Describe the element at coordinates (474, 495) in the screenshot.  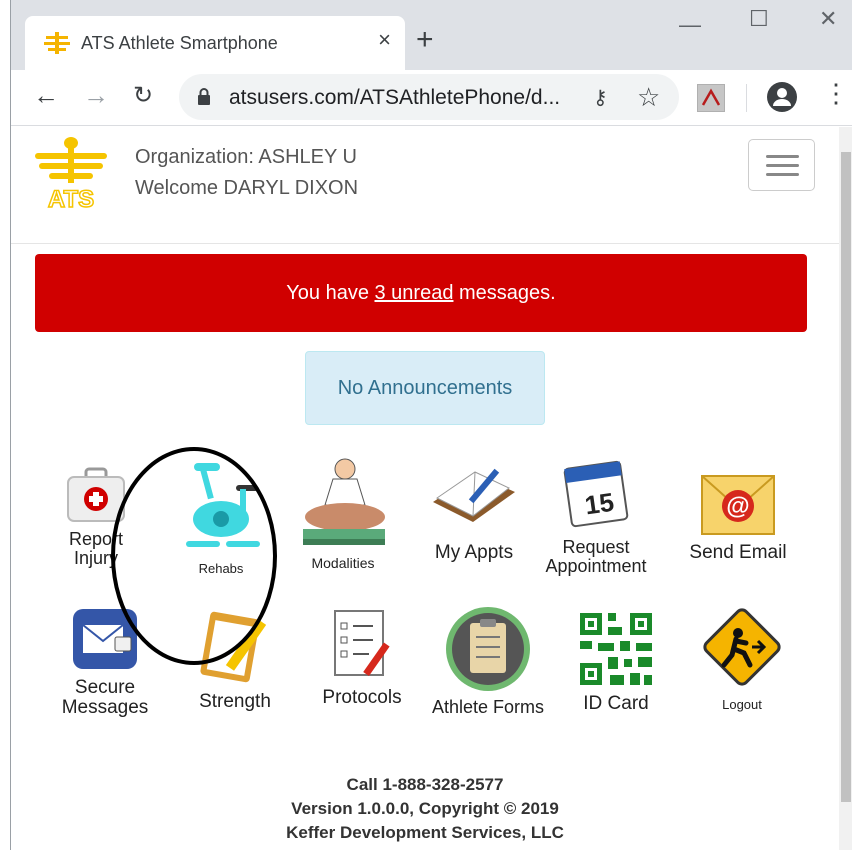
I see `appointment-book-icon` at that location.